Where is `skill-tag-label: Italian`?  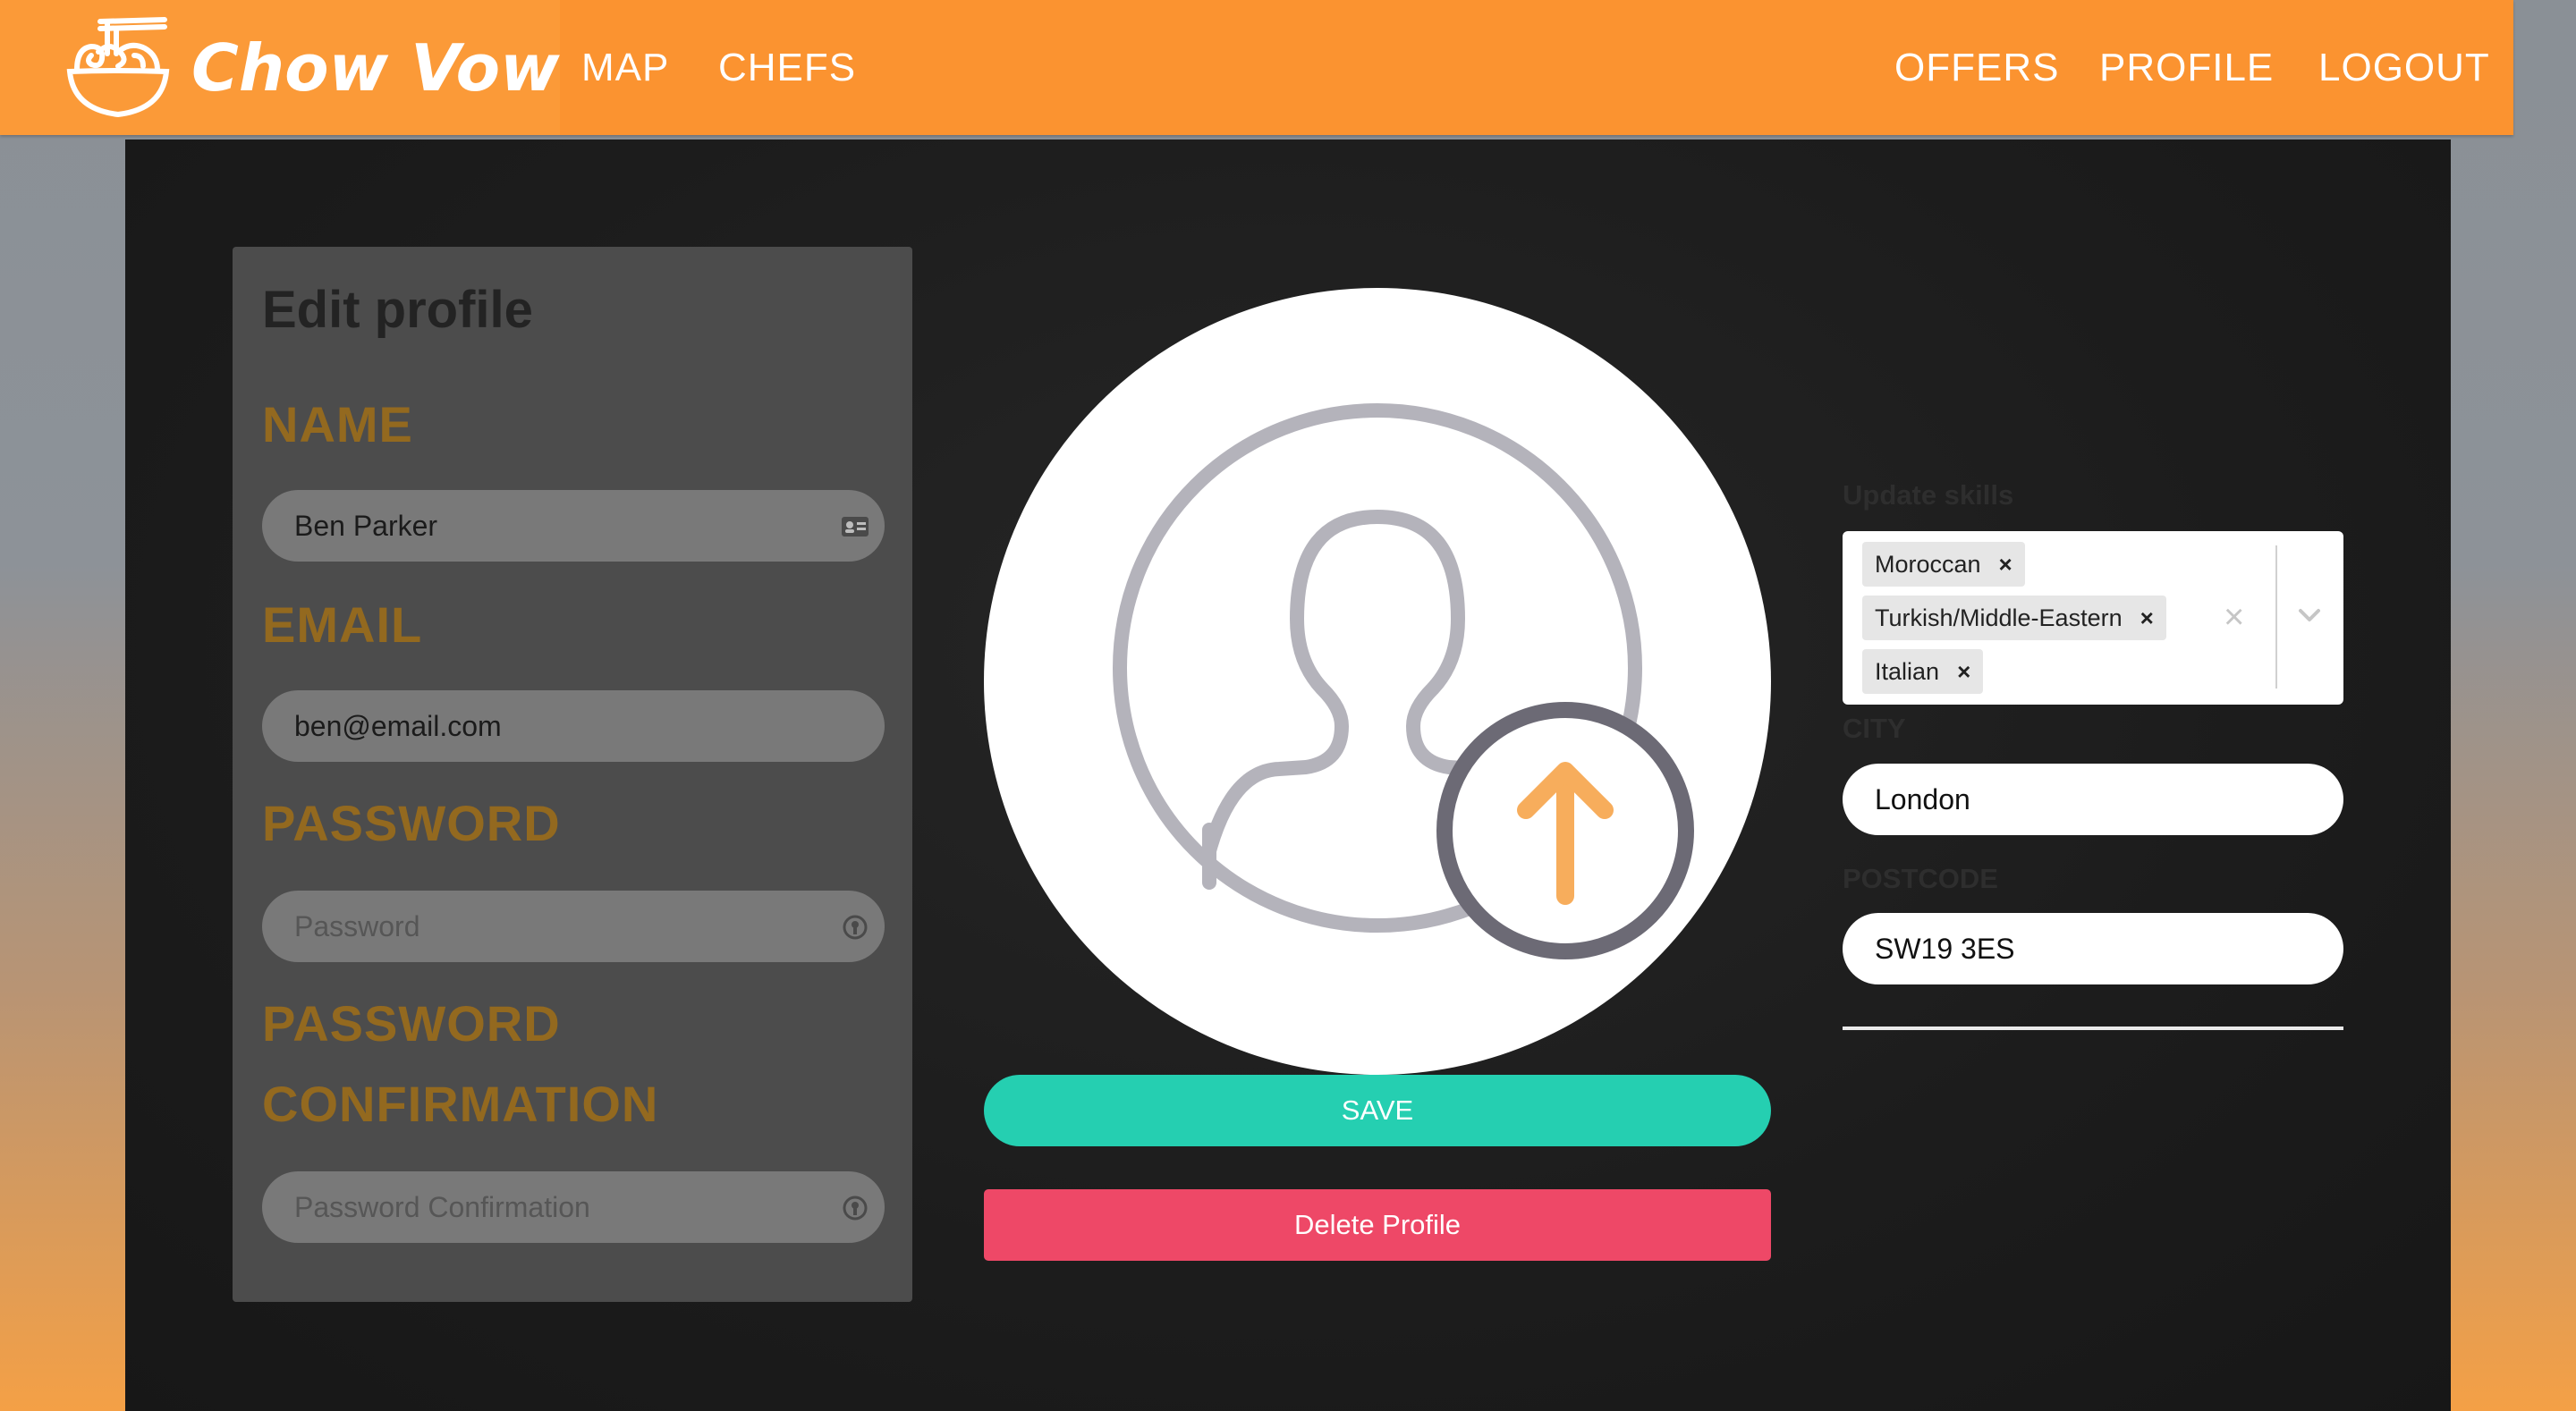
skill-tag-label: Italian is located at coordinates (1907, 671).